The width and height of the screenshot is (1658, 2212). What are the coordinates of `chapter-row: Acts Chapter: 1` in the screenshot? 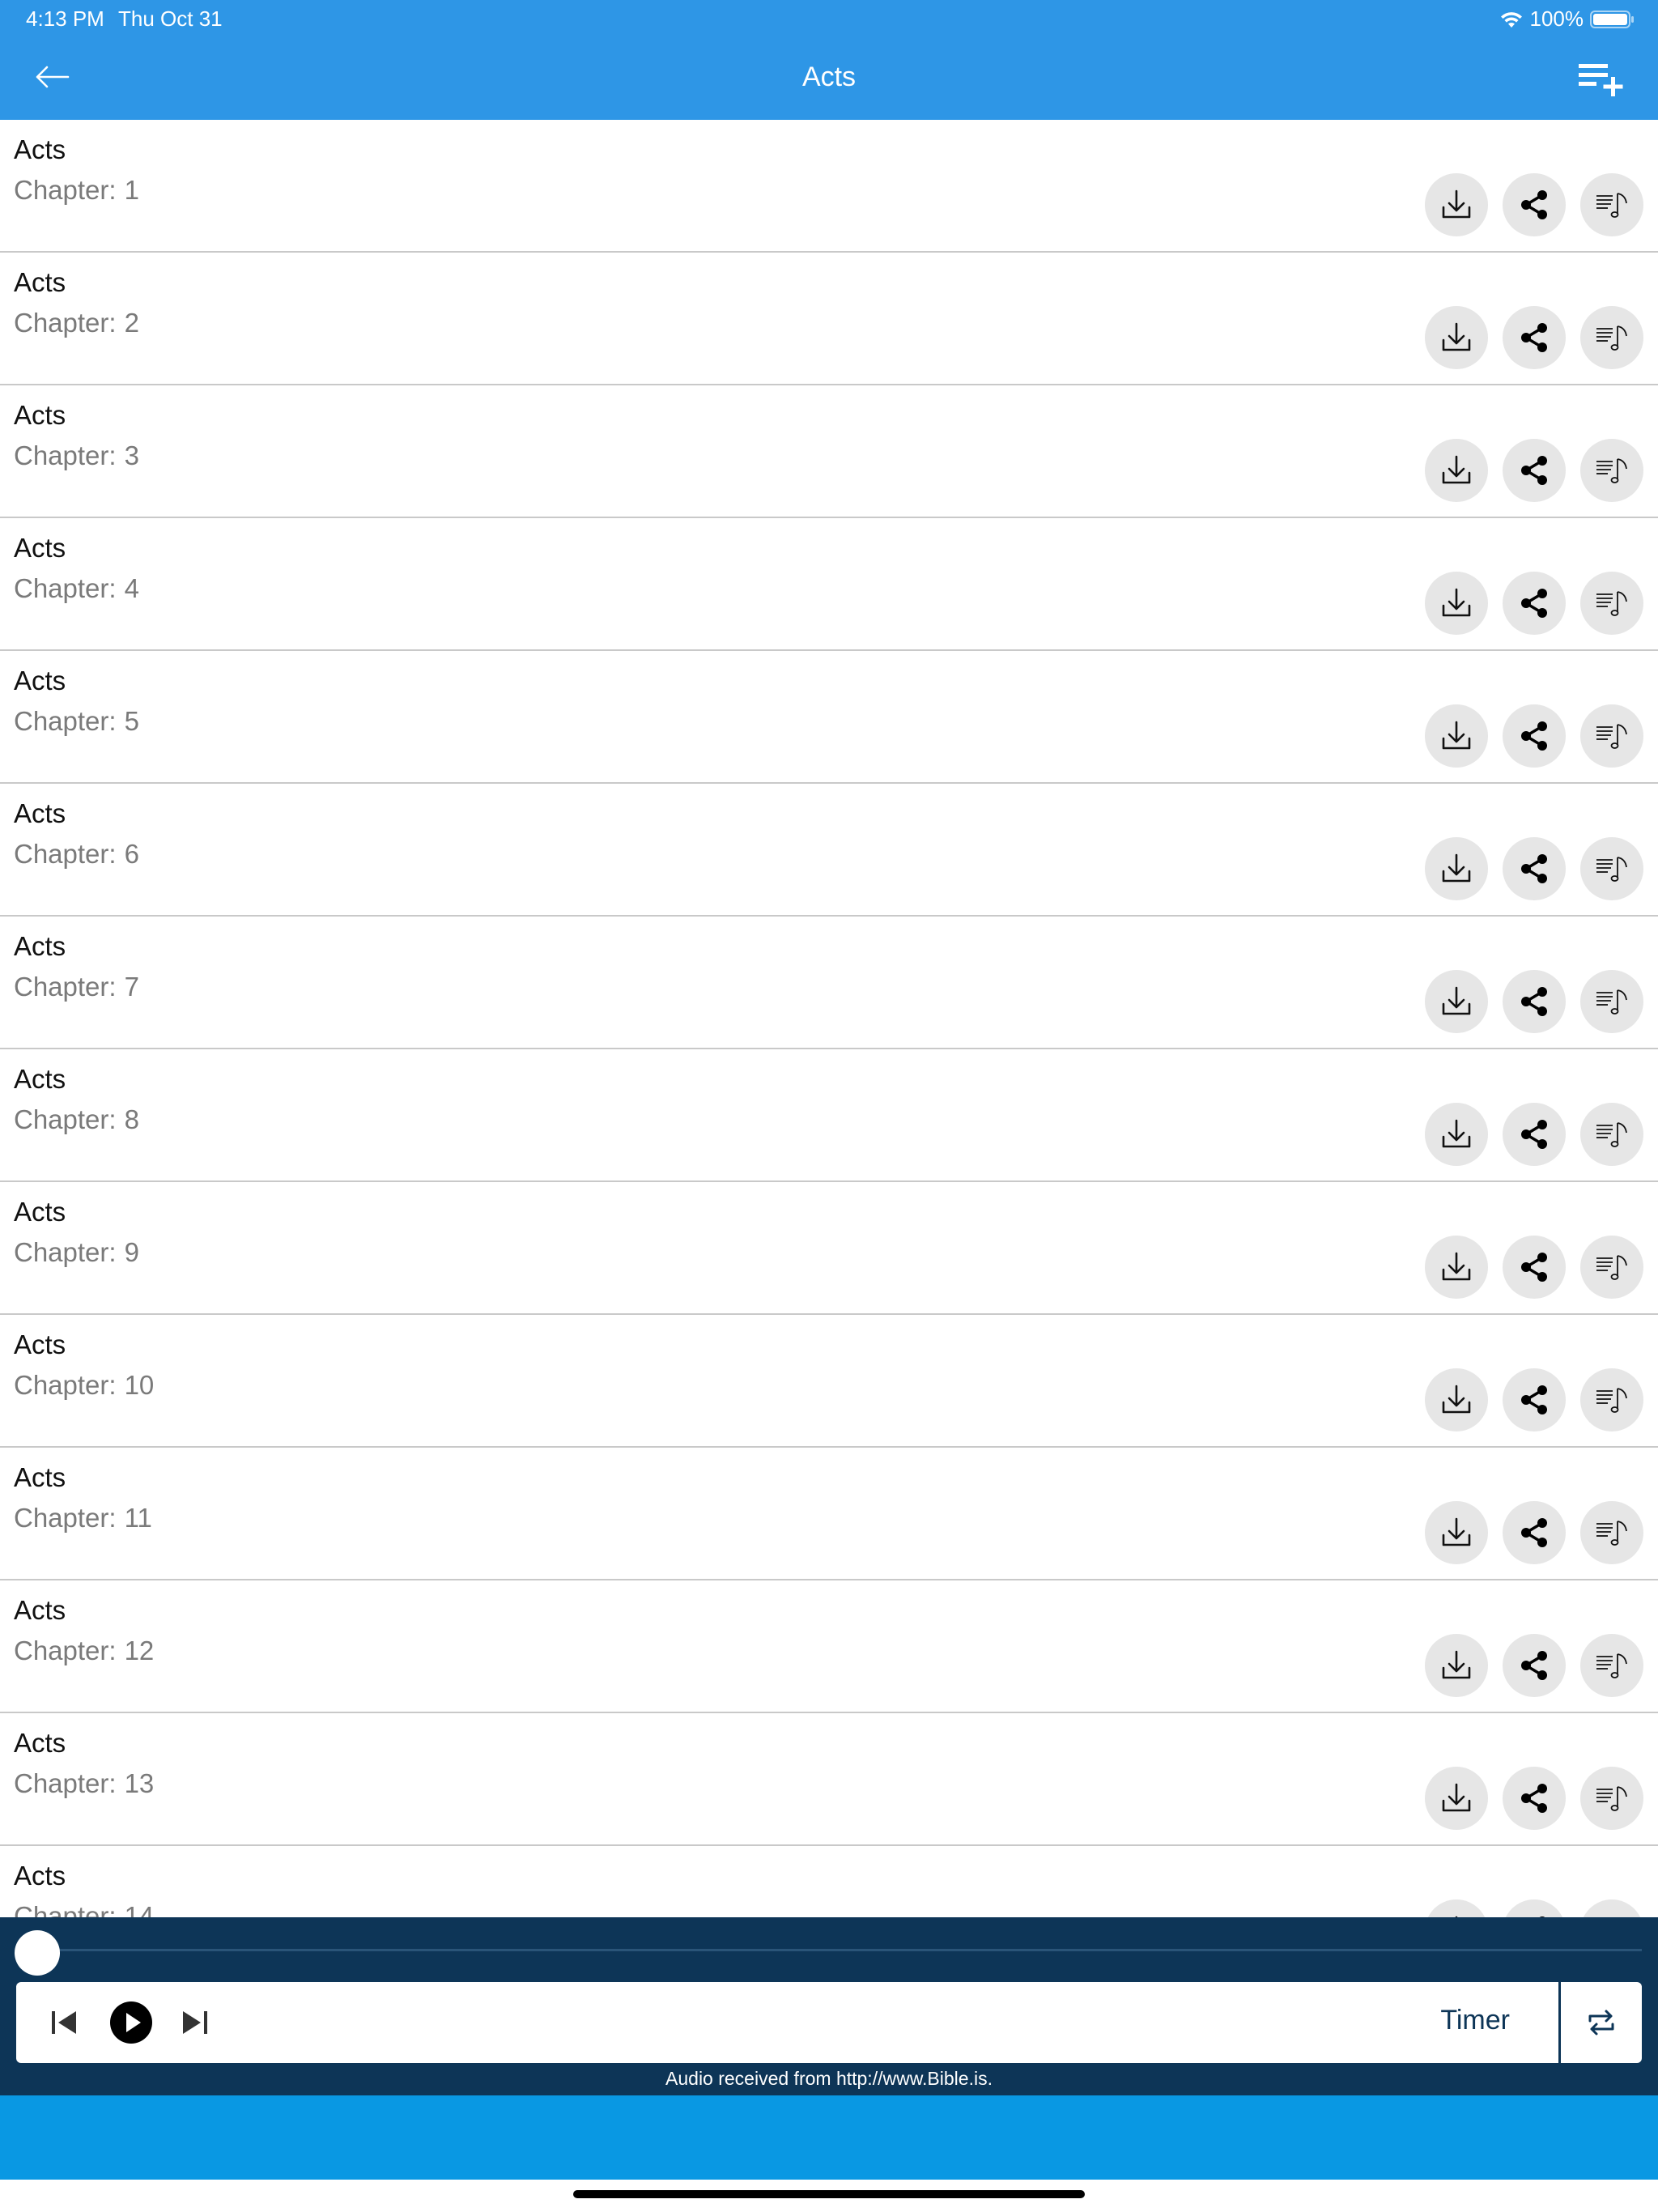 It's located at (829, 186).